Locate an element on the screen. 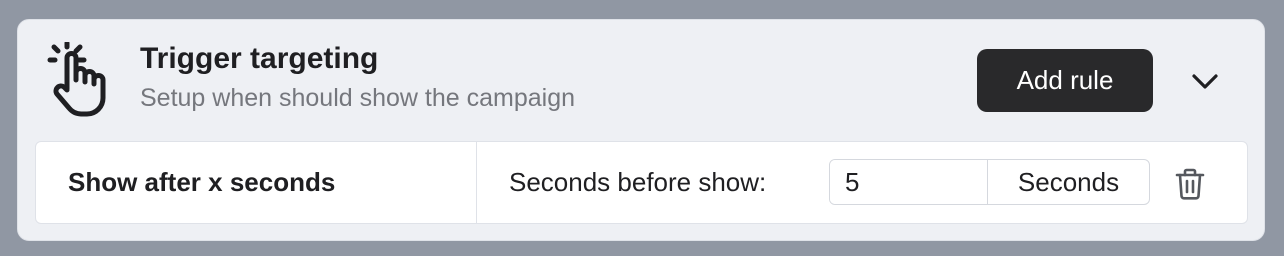 The width and height of the screenshot is (1284, 256). chevron-down-icon is located at coordinates (1205, 81).